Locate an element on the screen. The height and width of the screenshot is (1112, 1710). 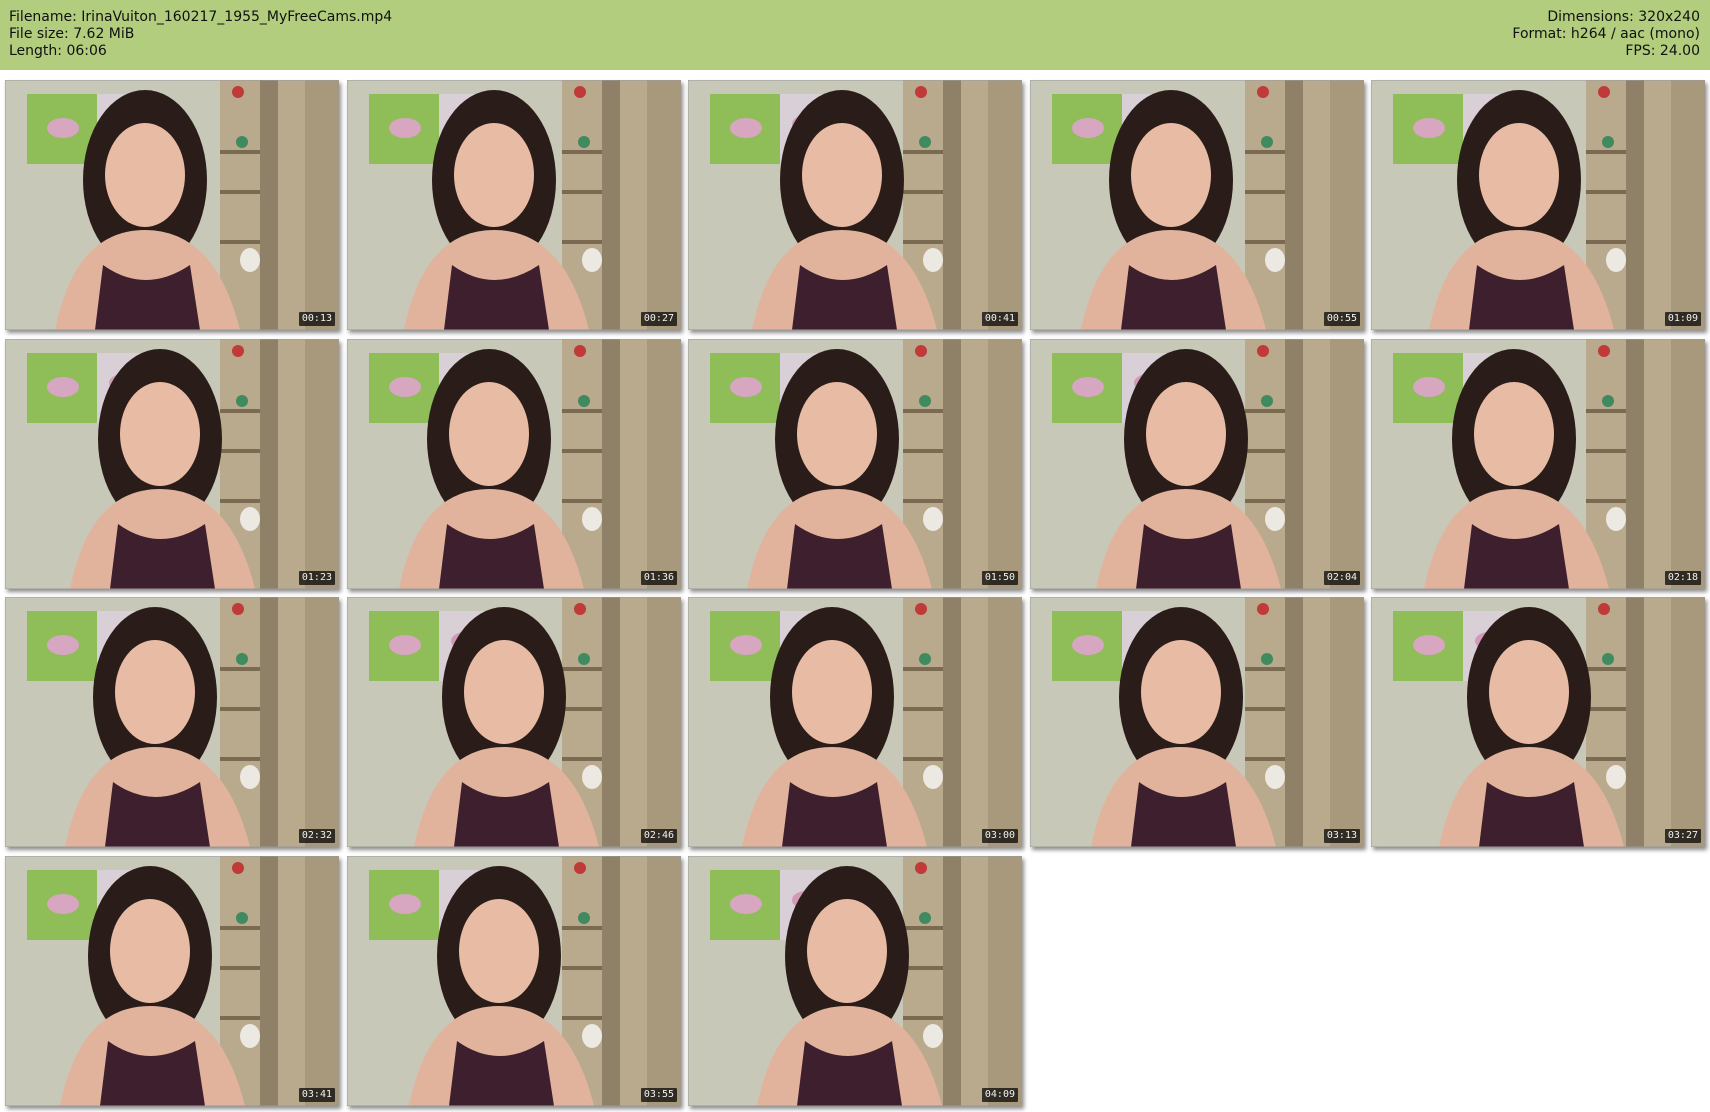
timestamp-badge: 00:55 is located at coordinates (1341, 319).